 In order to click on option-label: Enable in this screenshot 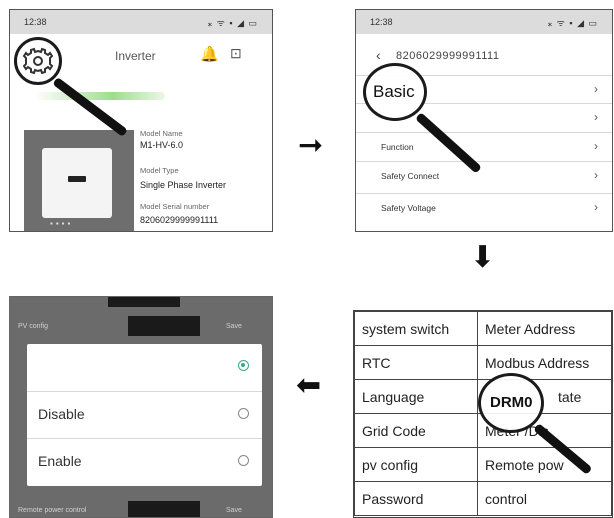, I will do `click(60, 461)`.